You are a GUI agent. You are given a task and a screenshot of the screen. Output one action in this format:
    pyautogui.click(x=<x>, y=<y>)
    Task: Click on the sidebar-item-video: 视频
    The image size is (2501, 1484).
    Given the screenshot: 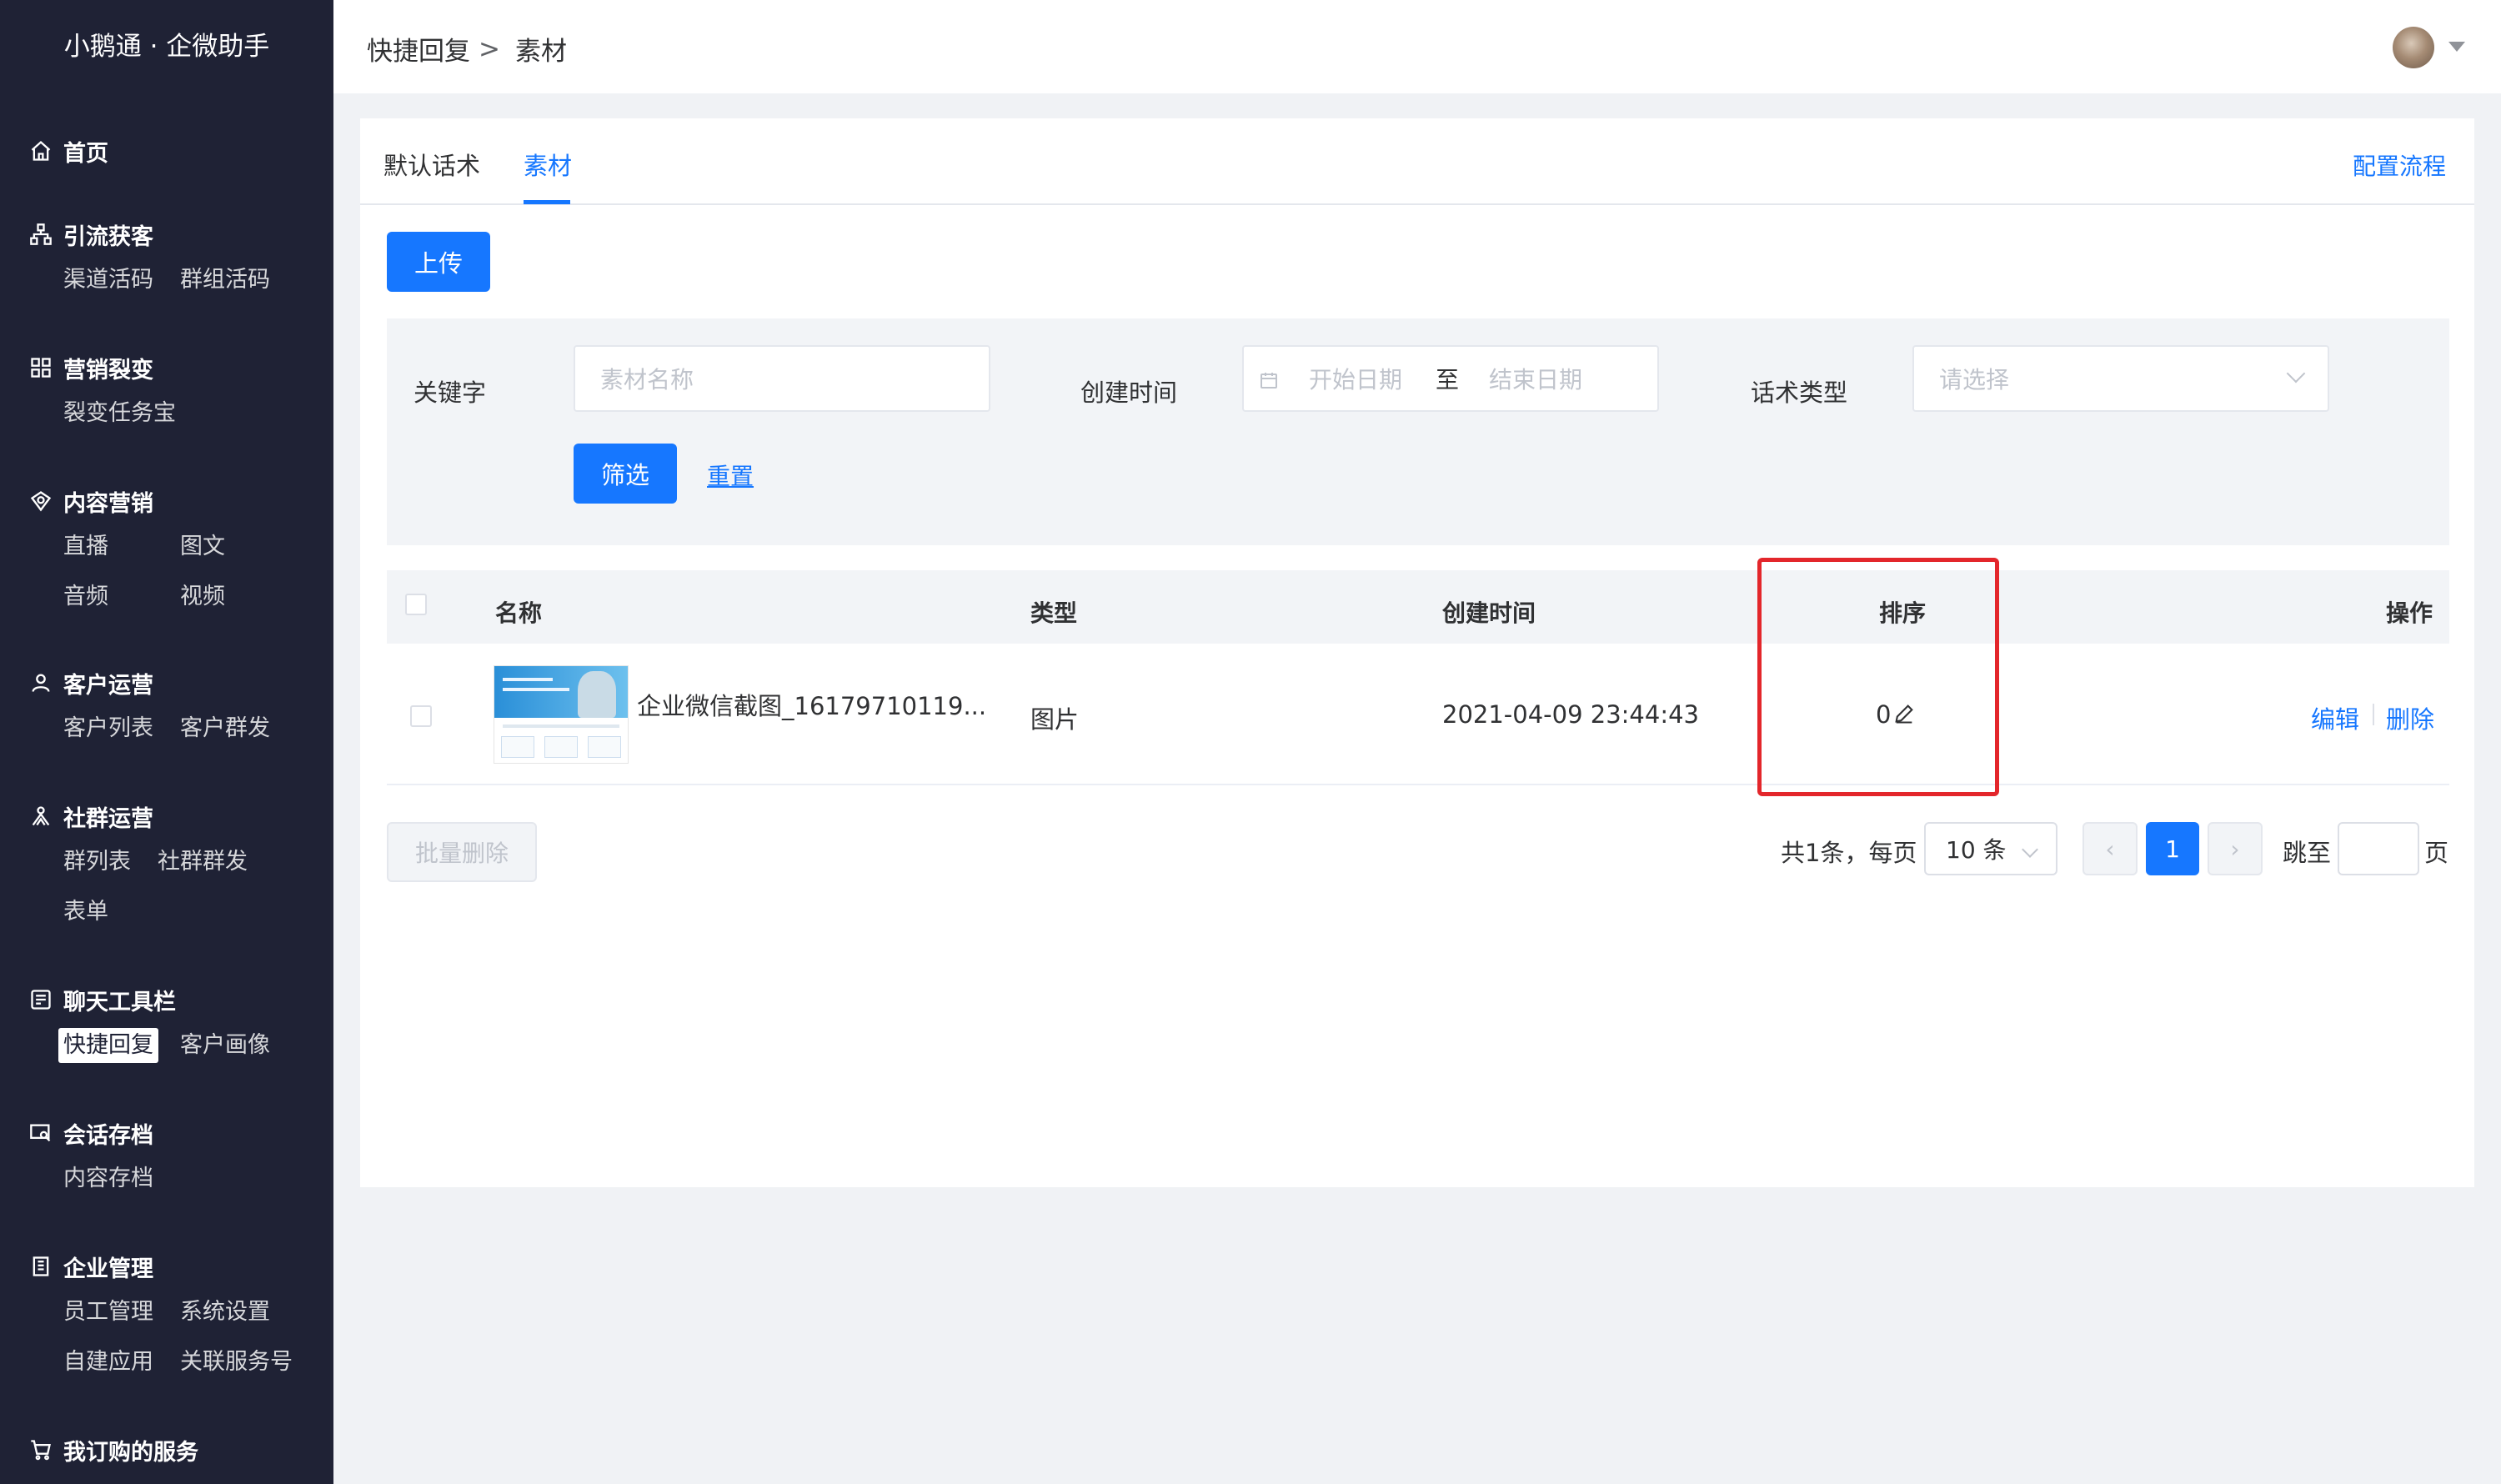 What is the action you would take?
    pyautogui.click(x=202, y=596)
    